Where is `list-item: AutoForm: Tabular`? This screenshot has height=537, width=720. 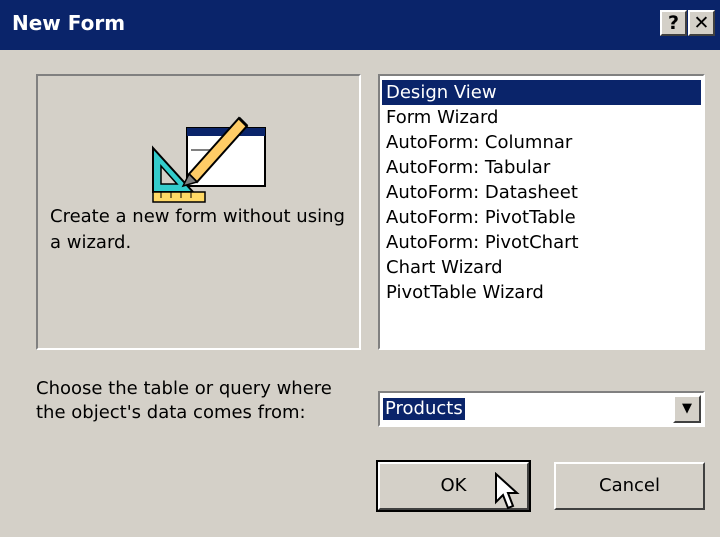 list-item: AutoForm: Tabular is located at coordinates (541, 167).